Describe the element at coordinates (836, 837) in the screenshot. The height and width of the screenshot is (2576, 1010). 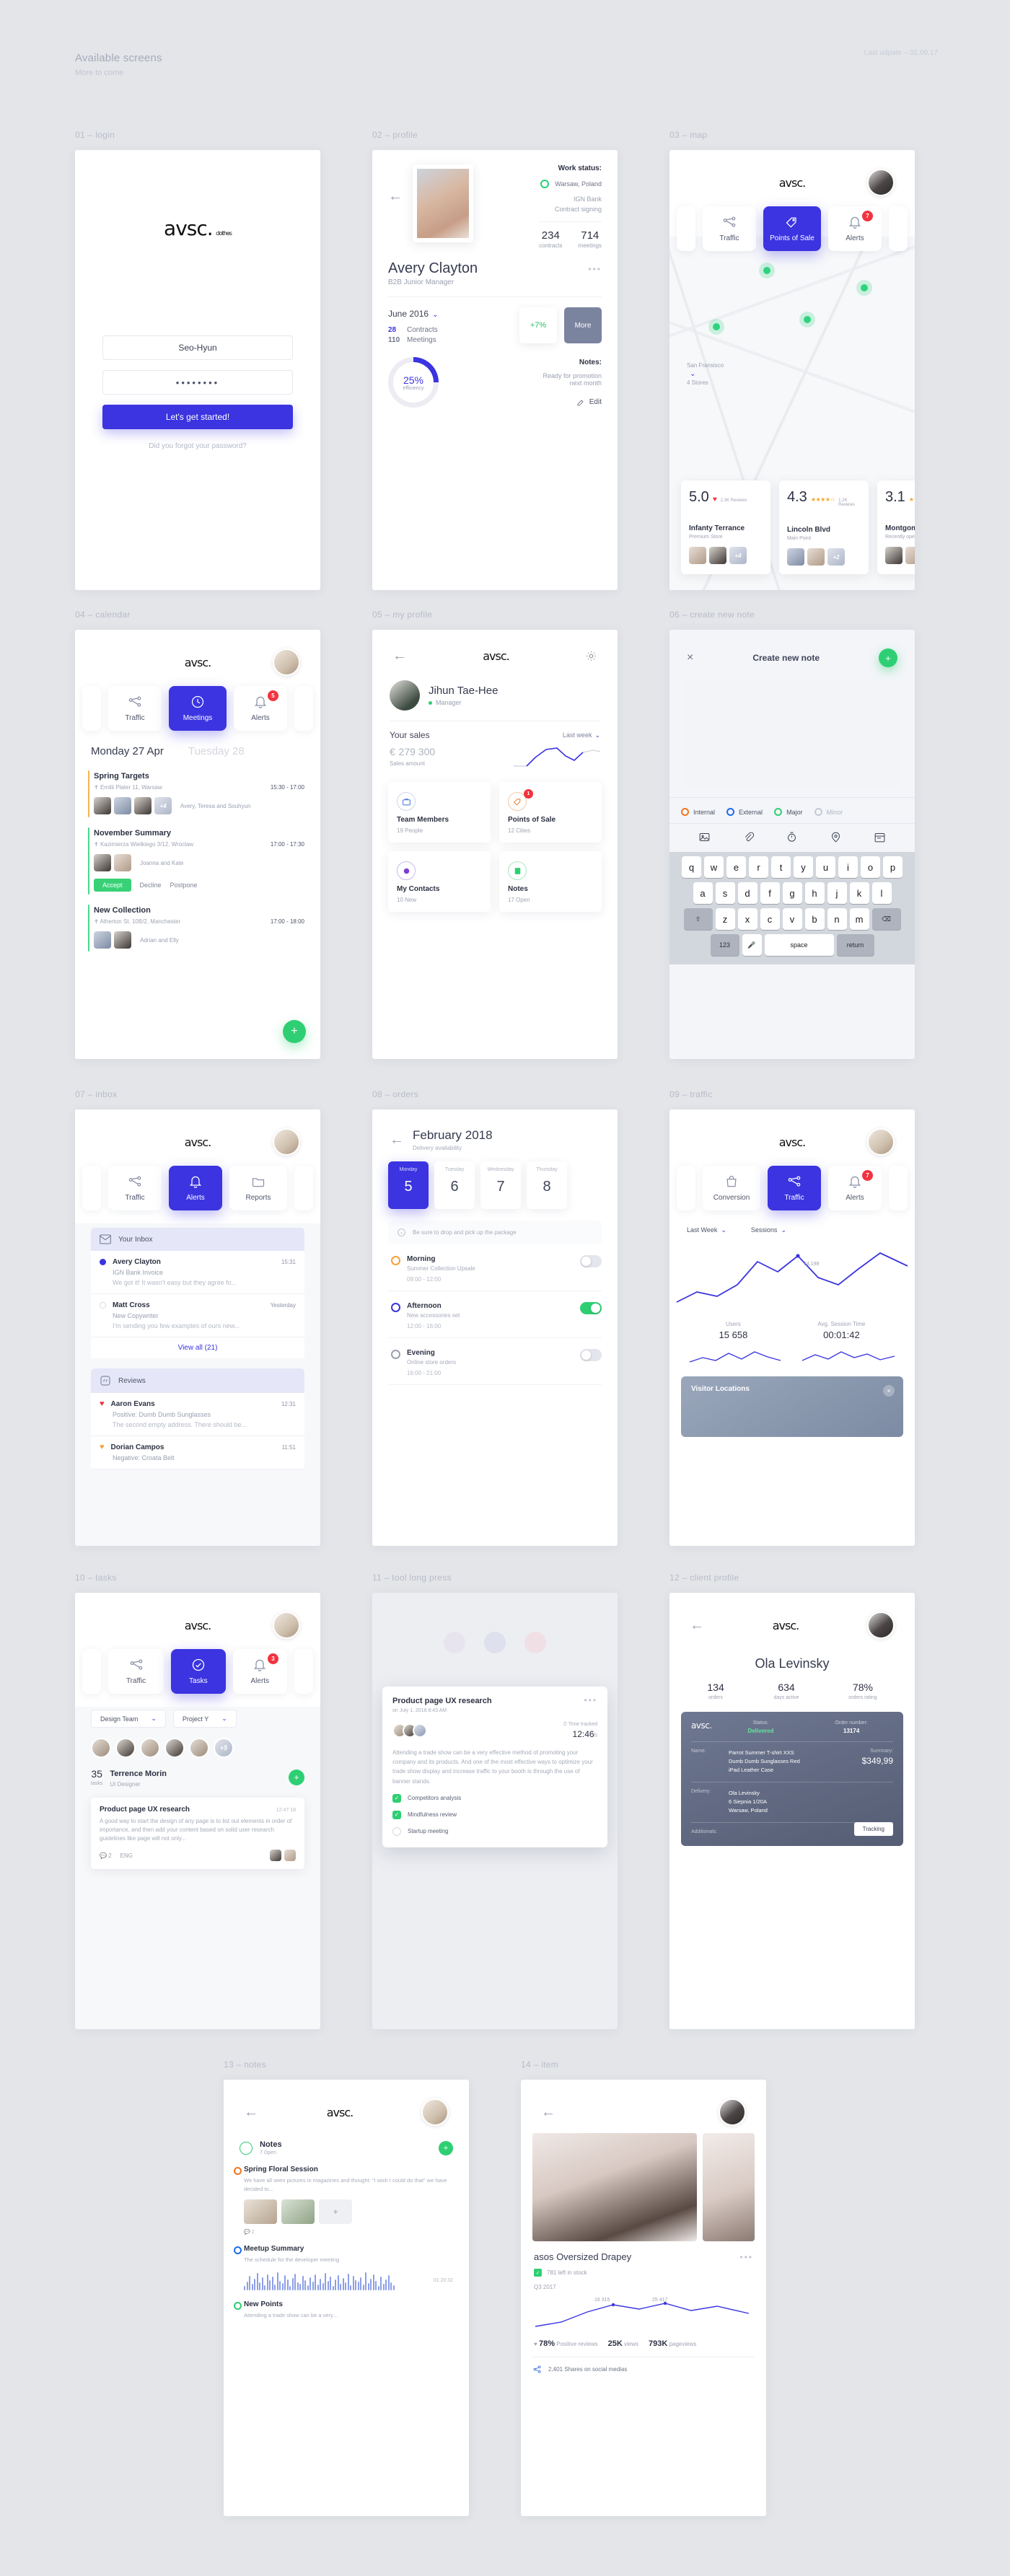
I see `location-icon` at that location.